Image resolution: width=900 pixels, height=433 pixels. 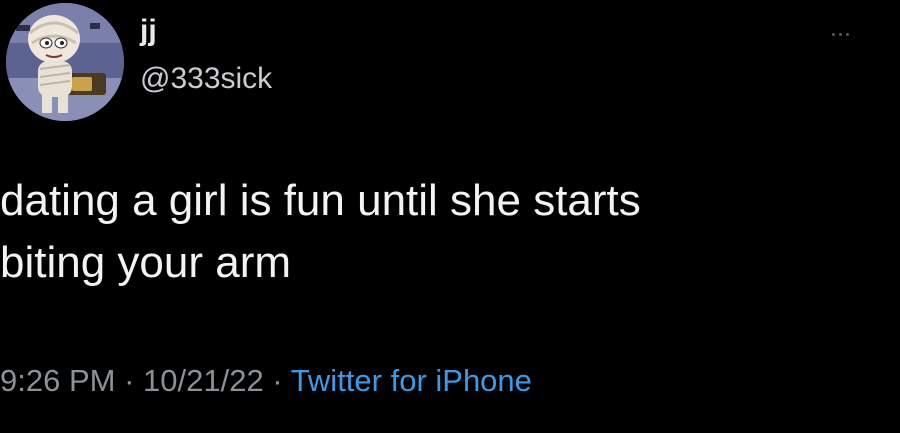 What do you see at coordinates (65, 62) in the screenshot?
I see `avatar` at bounding box center [65, 62].